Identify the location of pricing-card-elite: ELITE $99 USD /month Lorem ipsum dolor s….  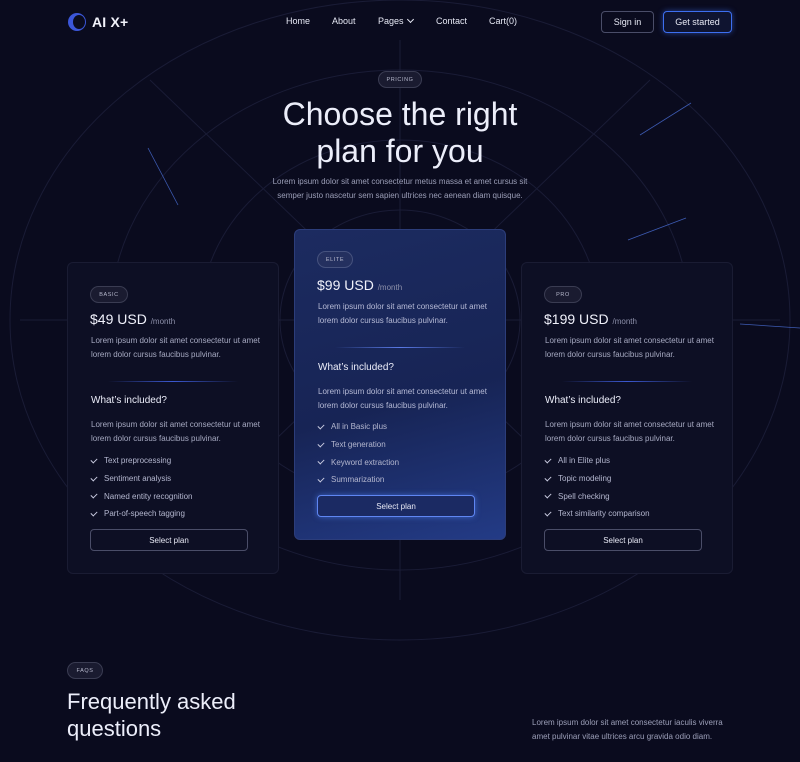
(400, 384).